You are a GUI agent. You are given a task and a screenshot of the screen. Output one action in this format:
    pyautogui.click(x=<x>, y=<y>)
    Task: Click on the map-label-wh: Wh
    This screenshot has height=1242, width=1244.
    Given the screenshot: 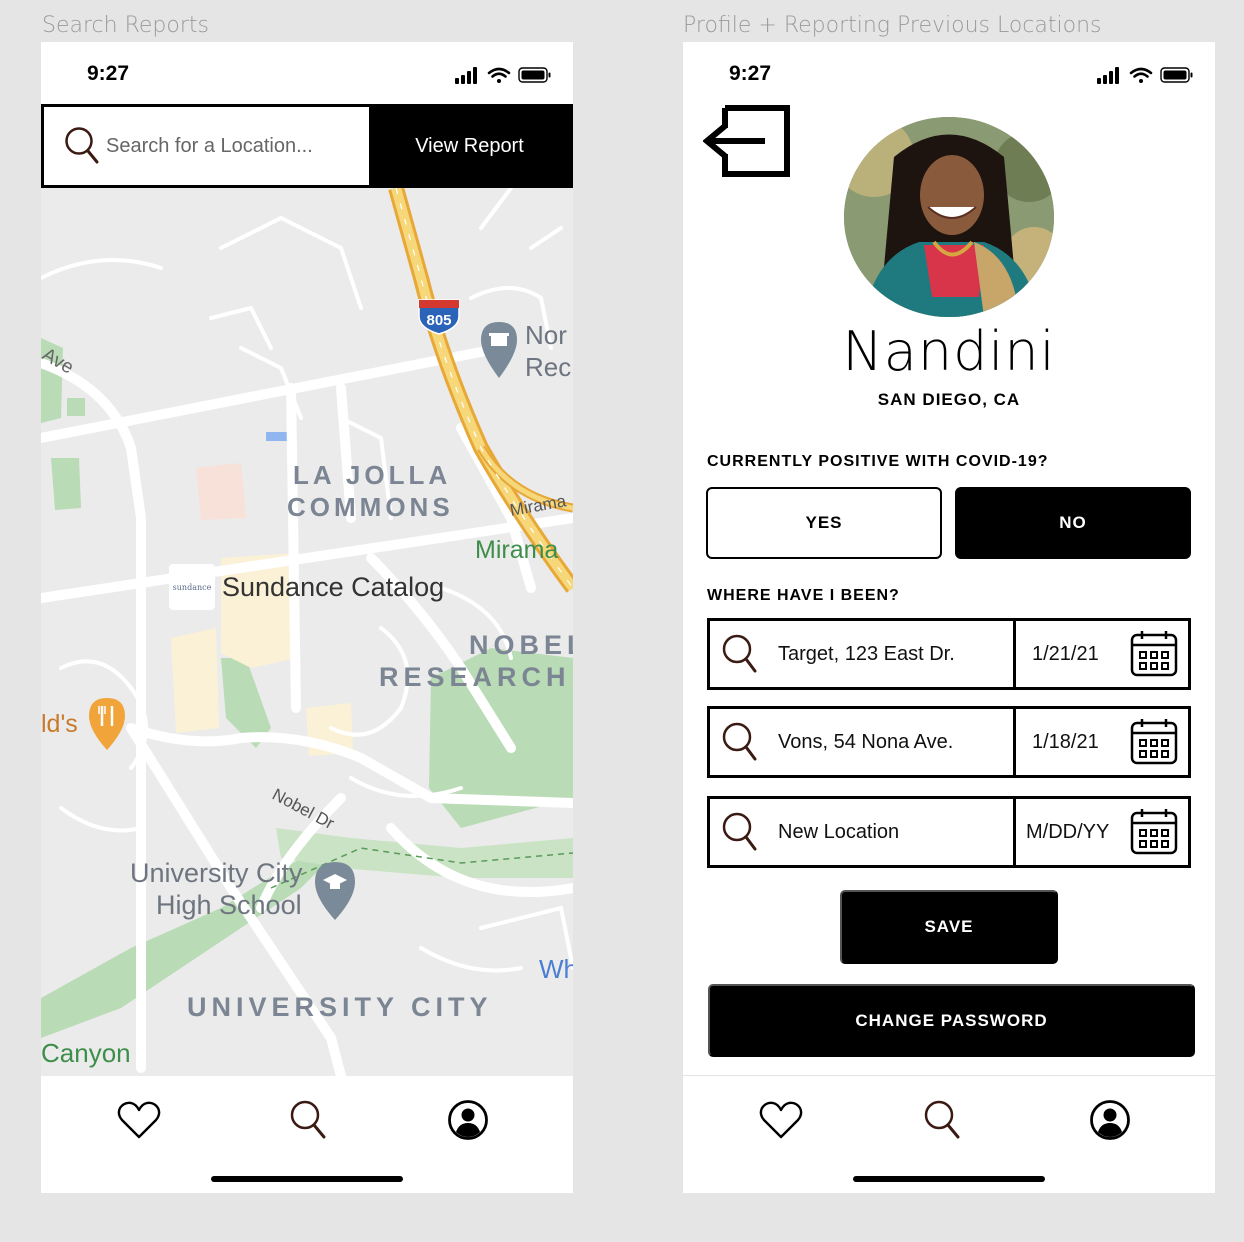 What is the action you would take?
    pyautogui.click(x=556, y=969)
    